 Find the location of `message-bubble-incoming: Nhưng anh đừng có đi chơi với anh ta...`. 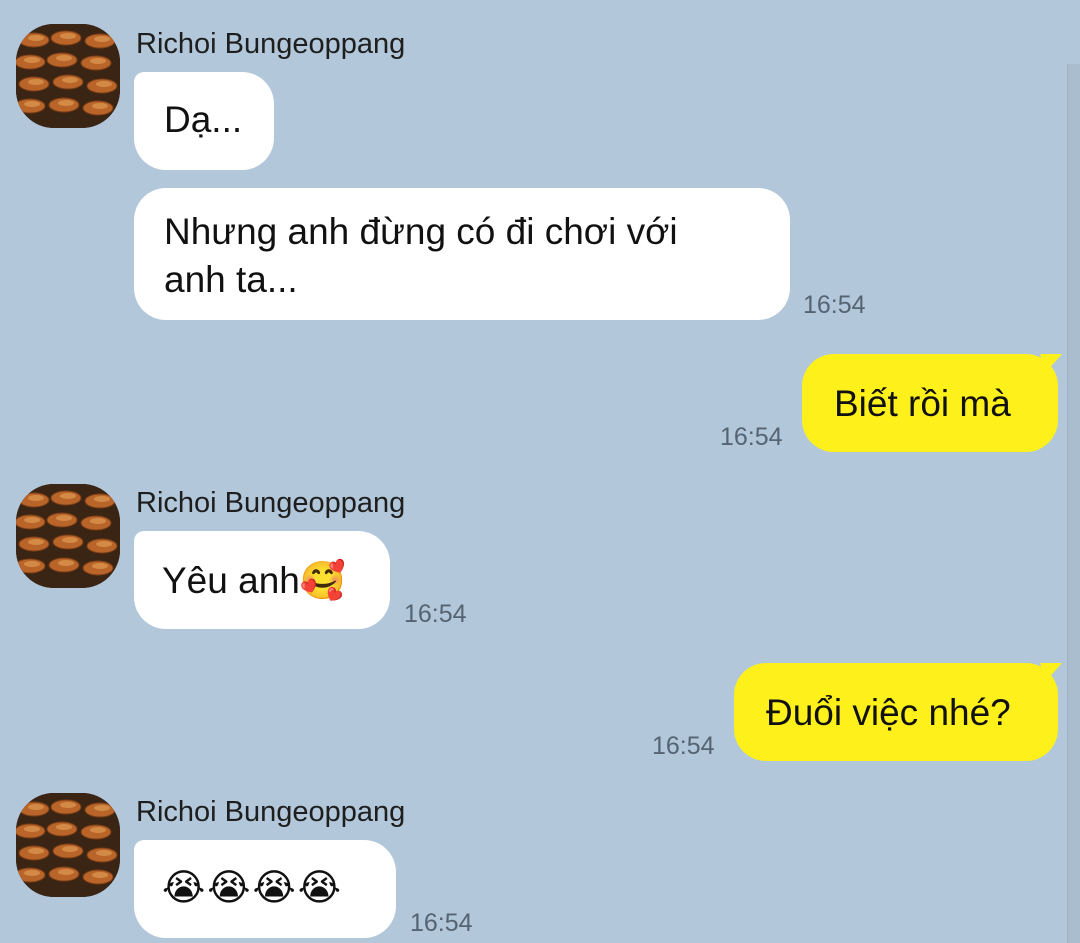

message-bubble-incoming: Nhưng anh đừng có đi chơi với anh ta... is located at coordinates (462, 254).